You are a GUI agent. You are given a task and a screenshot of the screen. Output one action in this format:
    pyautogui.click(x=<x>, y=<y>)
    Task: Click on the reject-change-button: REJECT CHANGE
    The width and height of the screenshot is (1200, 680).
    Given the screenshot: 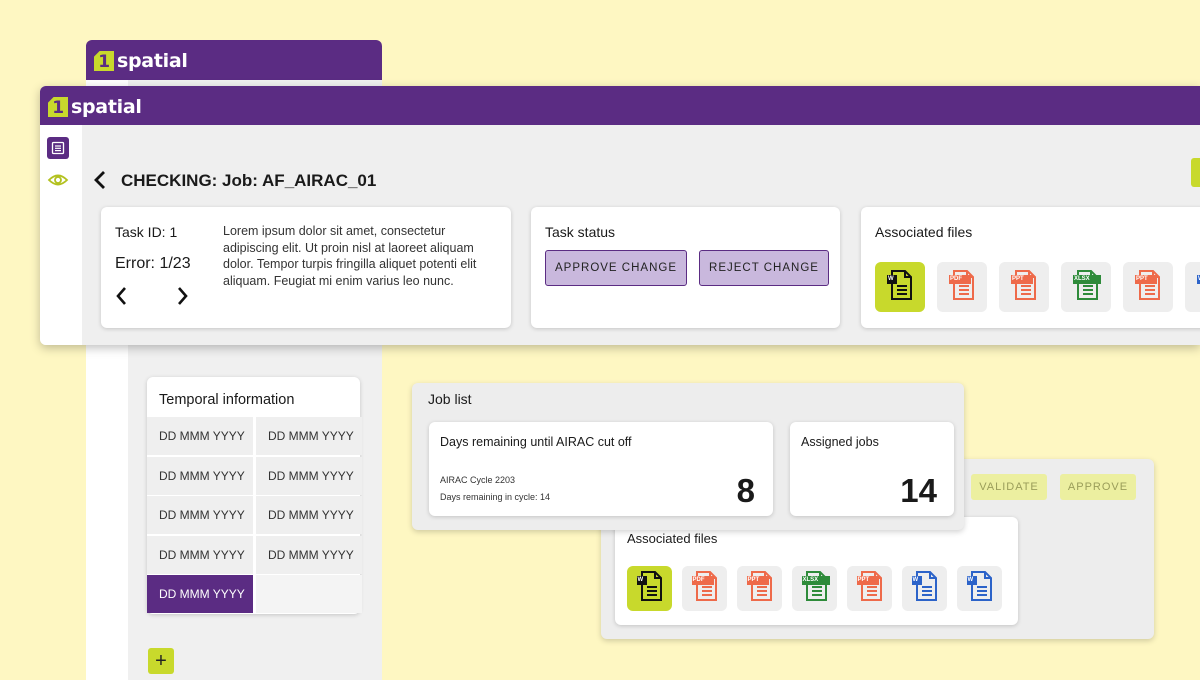 What is the action you would take?
    pyautogui.click(x=764, y=268)
    